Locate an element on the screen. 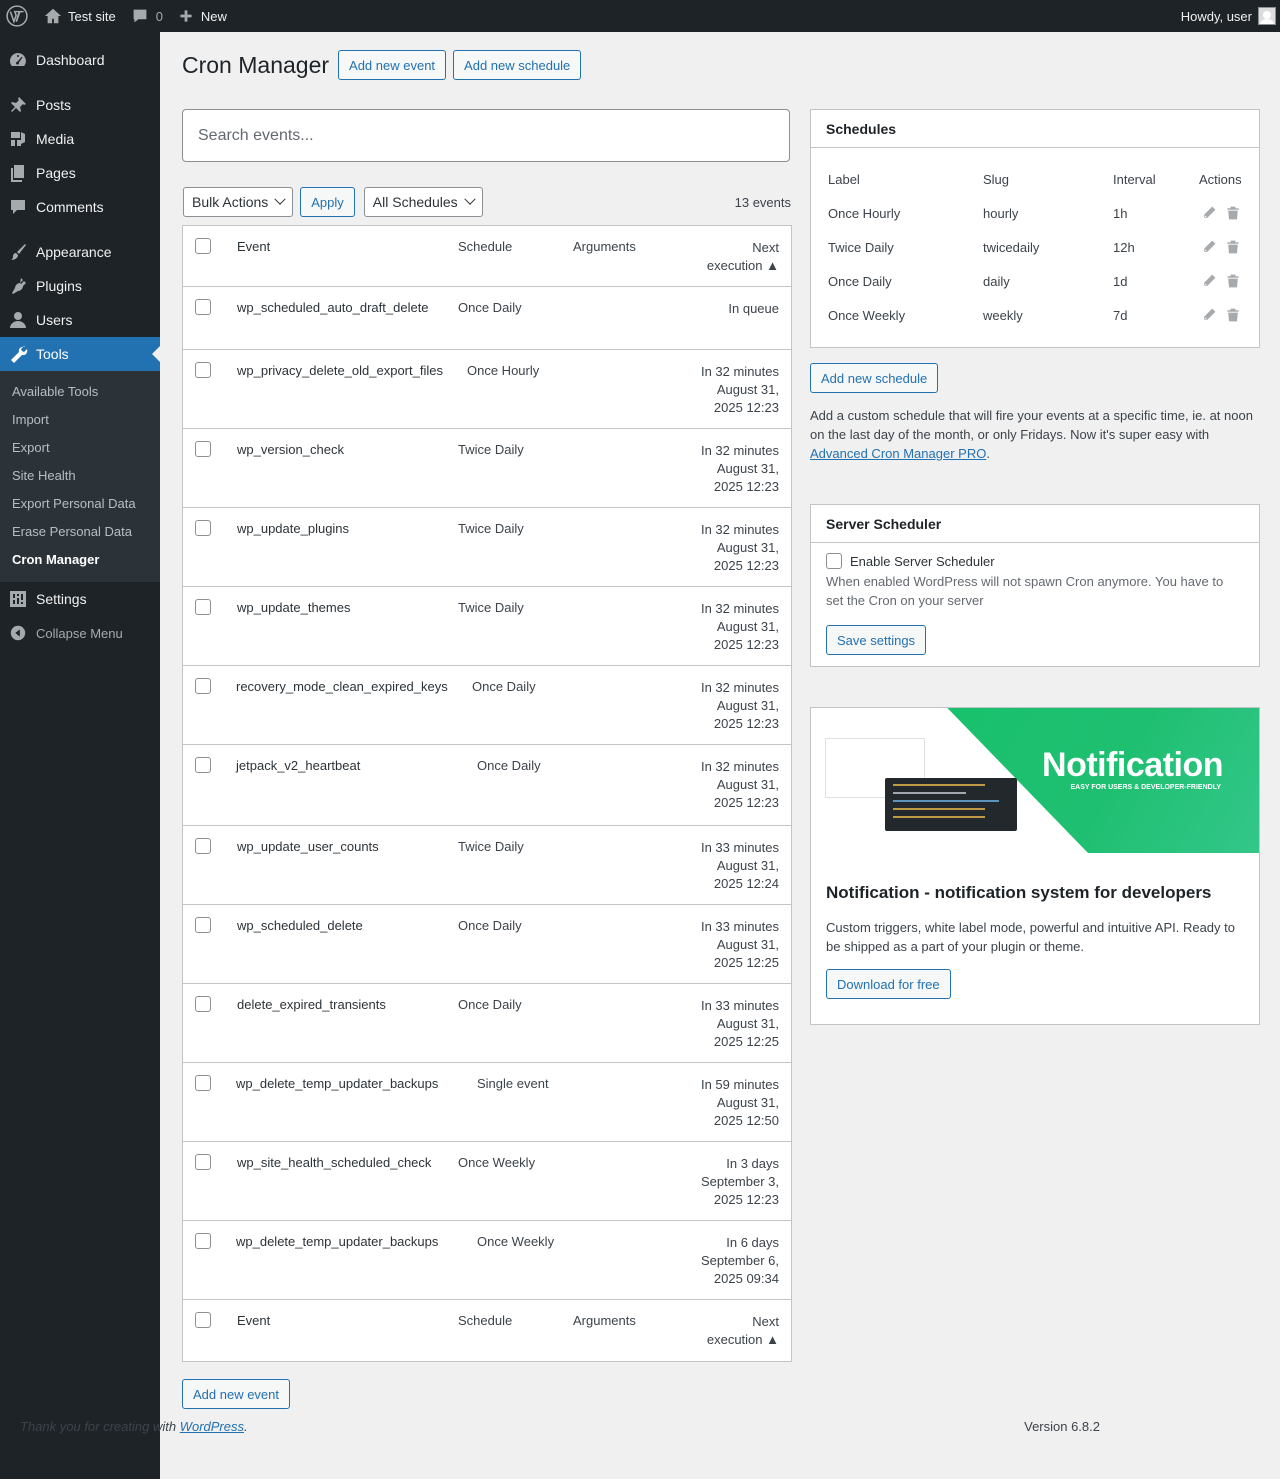  schedule-label: Once Daily is located at coordinates (860, 281).